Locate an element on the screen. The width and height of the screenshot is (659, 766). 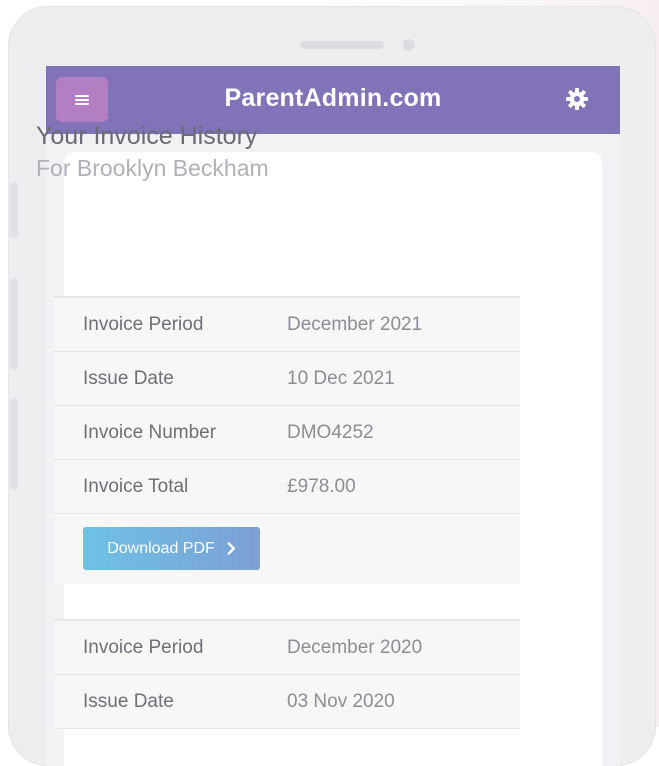
row-label: Invoice Number is located at coordinates (150, 432).